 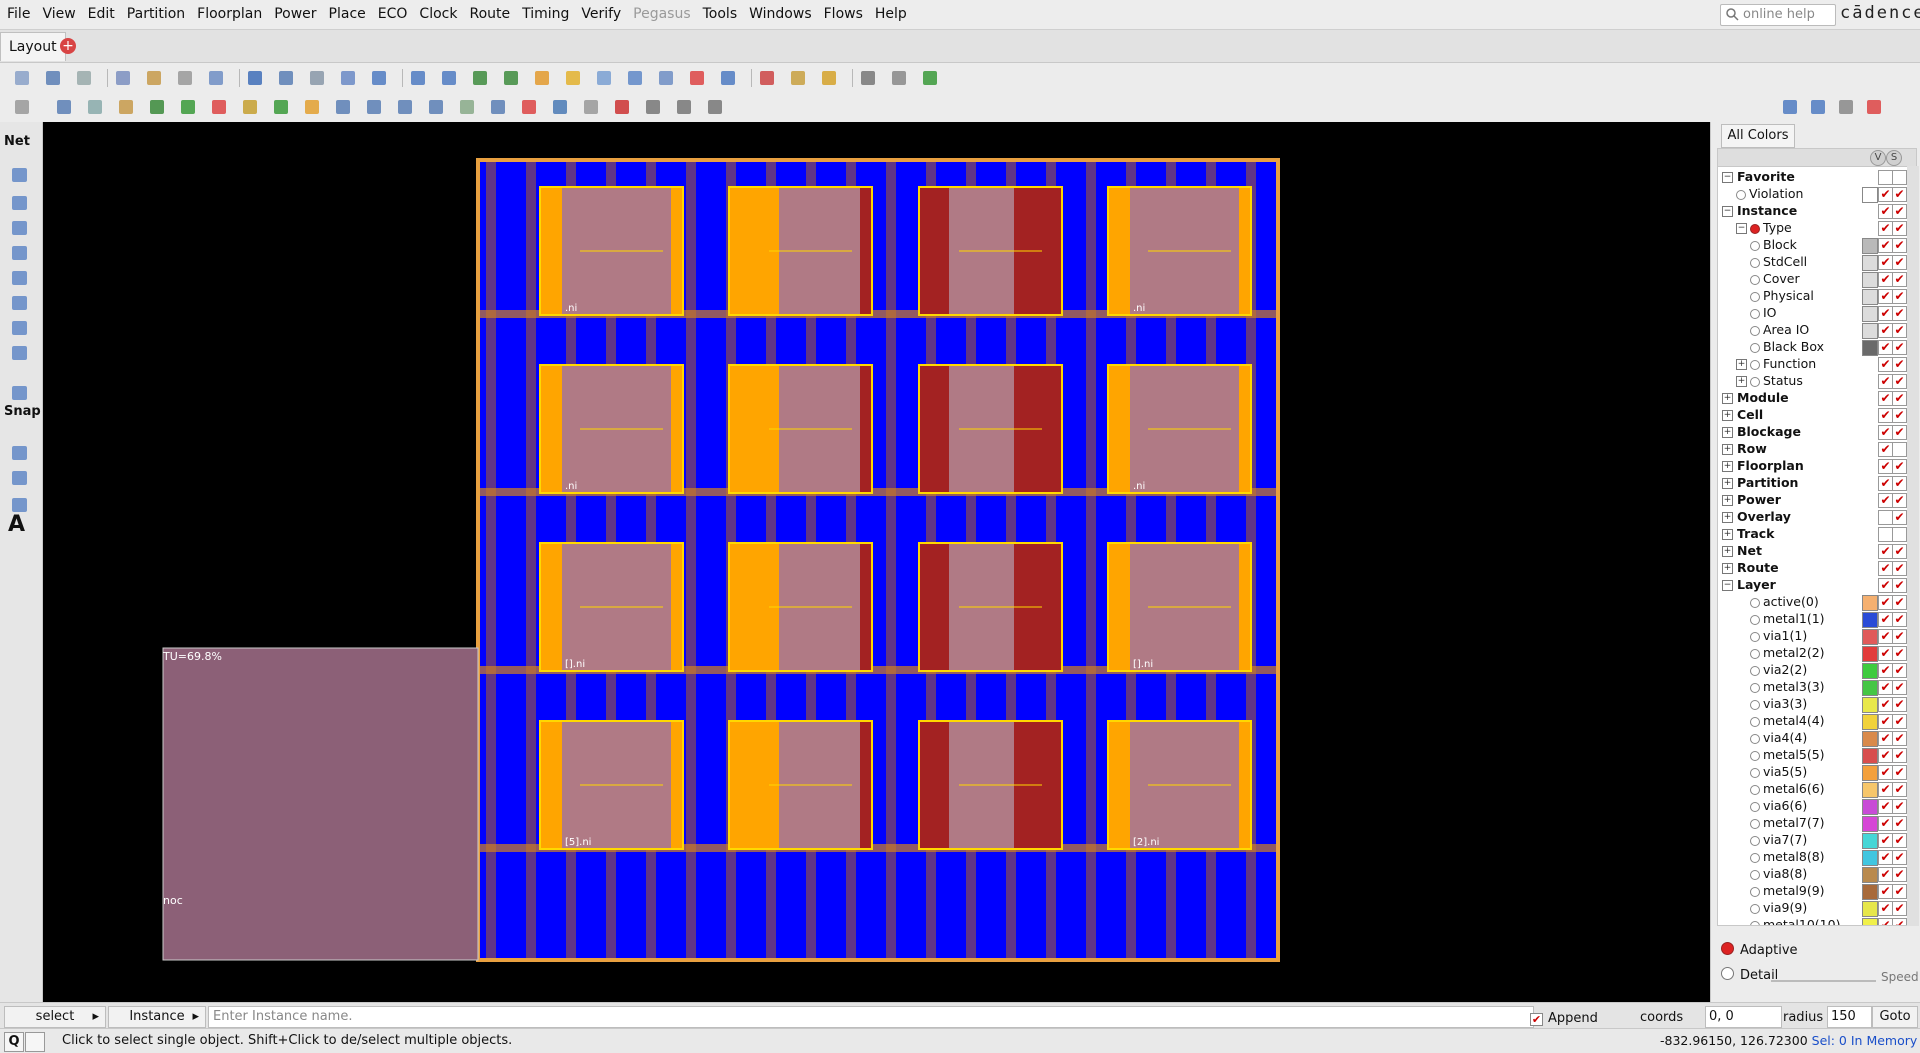 What do you see at coordinates (1849, 1017) in the screenshot?
I see `radius-field: 150` at bounding box center [1849, 1017].